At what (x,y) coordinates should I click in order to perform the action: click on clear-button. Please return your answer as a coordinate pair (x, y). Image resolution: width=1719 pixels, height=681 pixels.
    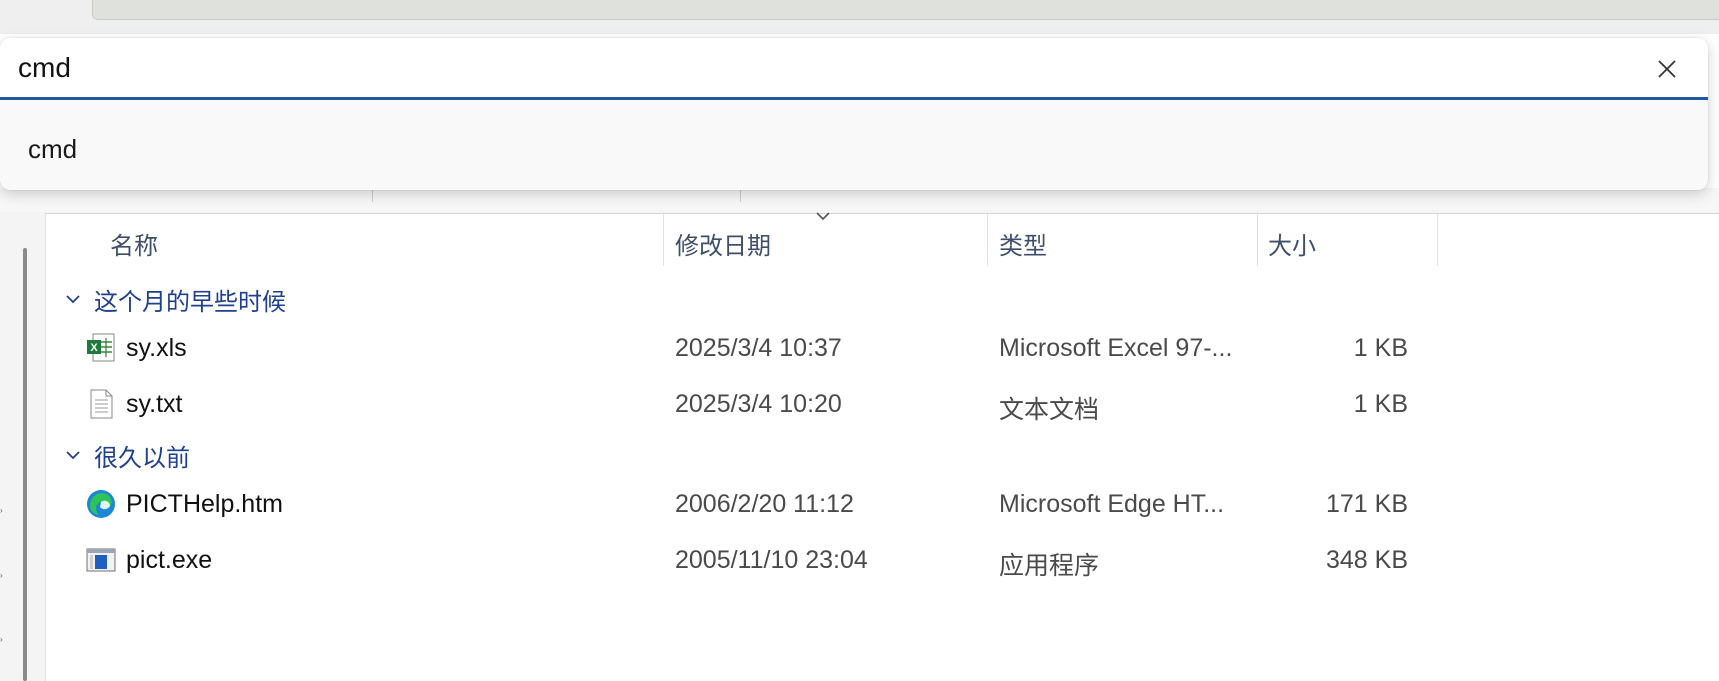
    Looking at the image, I should click on (1667, 69).